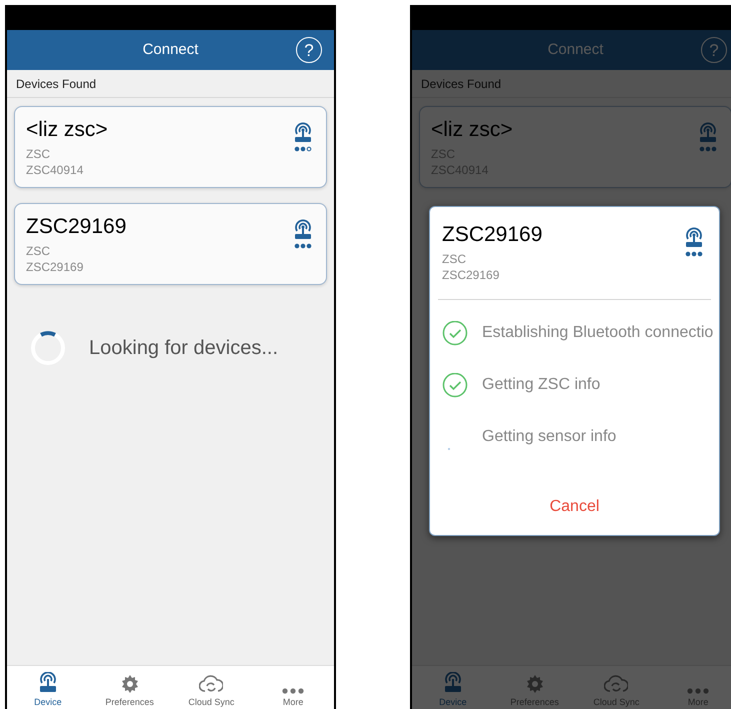 Image resolution: width=731 pixels, height=709 pixels. Describe the element at coordinates (170, 147) in the screenshot. I see `device-card: <liz zsc> ZSC ZSC40914` at that location.